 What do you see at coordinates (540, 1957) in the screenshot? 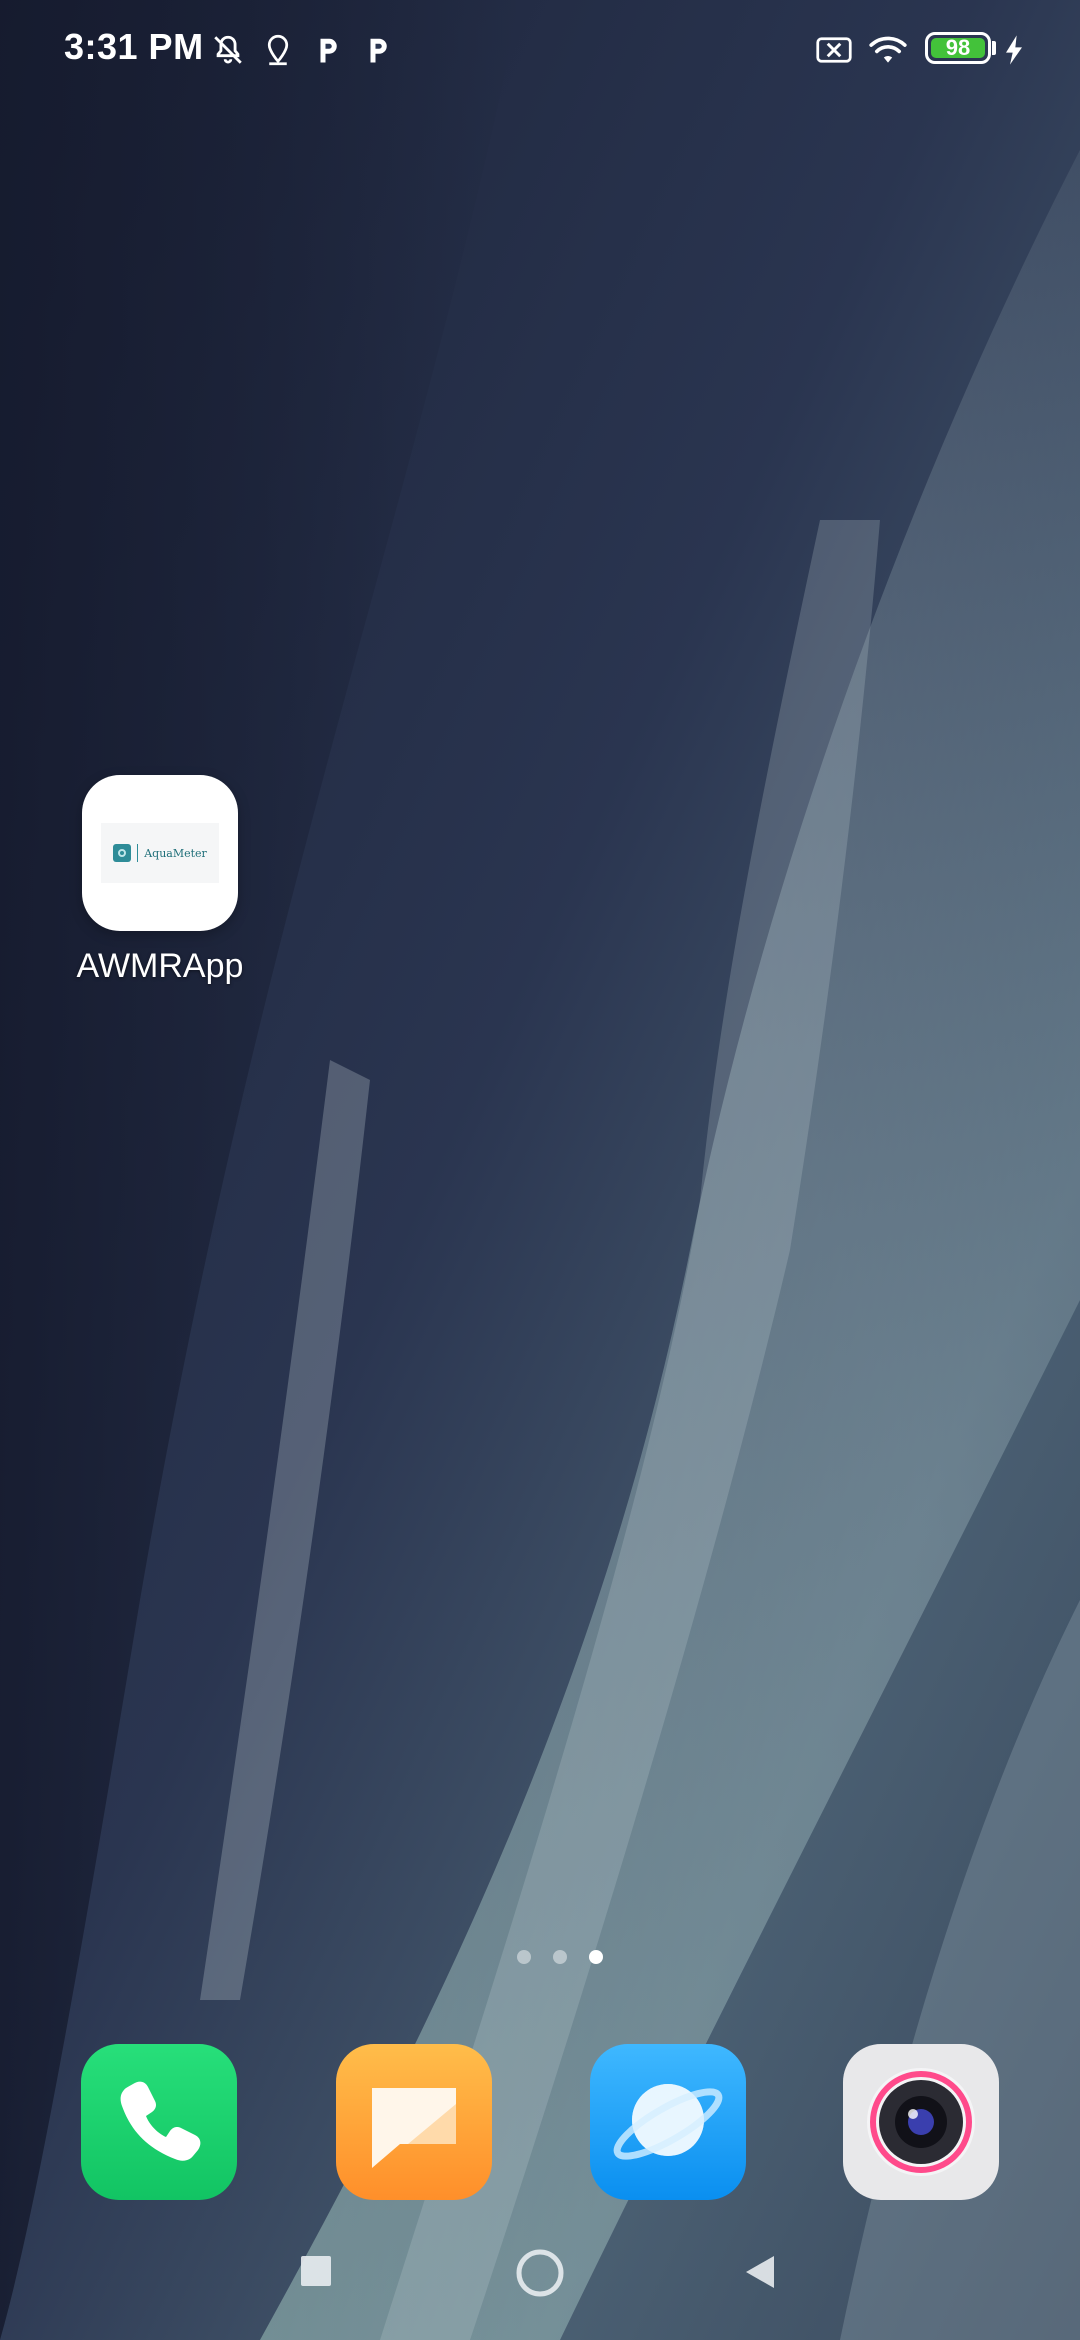
I see `page-indicator` at bounding box center [540, 1957].